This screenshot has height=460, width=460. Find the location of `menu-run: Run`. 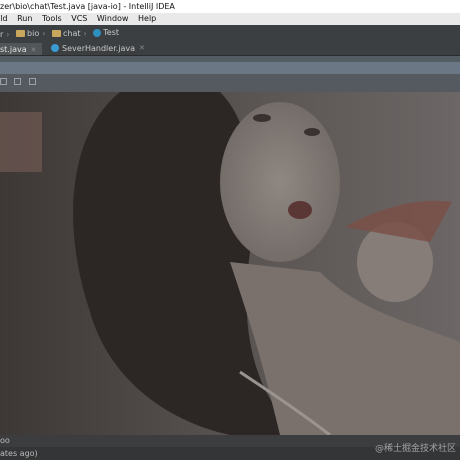

menu-run: Run is located at coordinates (24, 19).